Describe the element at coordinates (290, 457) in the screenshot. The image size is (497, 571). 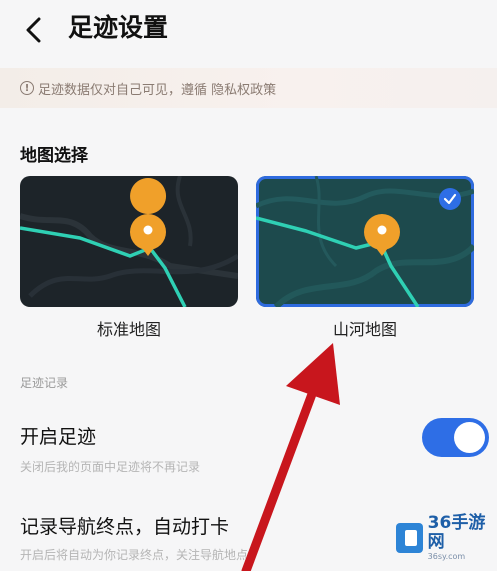
I see `annotation-arrow` at that location.